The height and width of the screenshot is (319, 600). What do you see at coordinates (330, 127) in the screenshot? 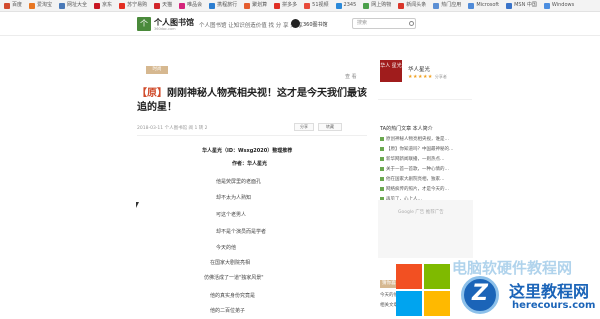
I see `save-button: 转藏` at bounding box center [330, 127].